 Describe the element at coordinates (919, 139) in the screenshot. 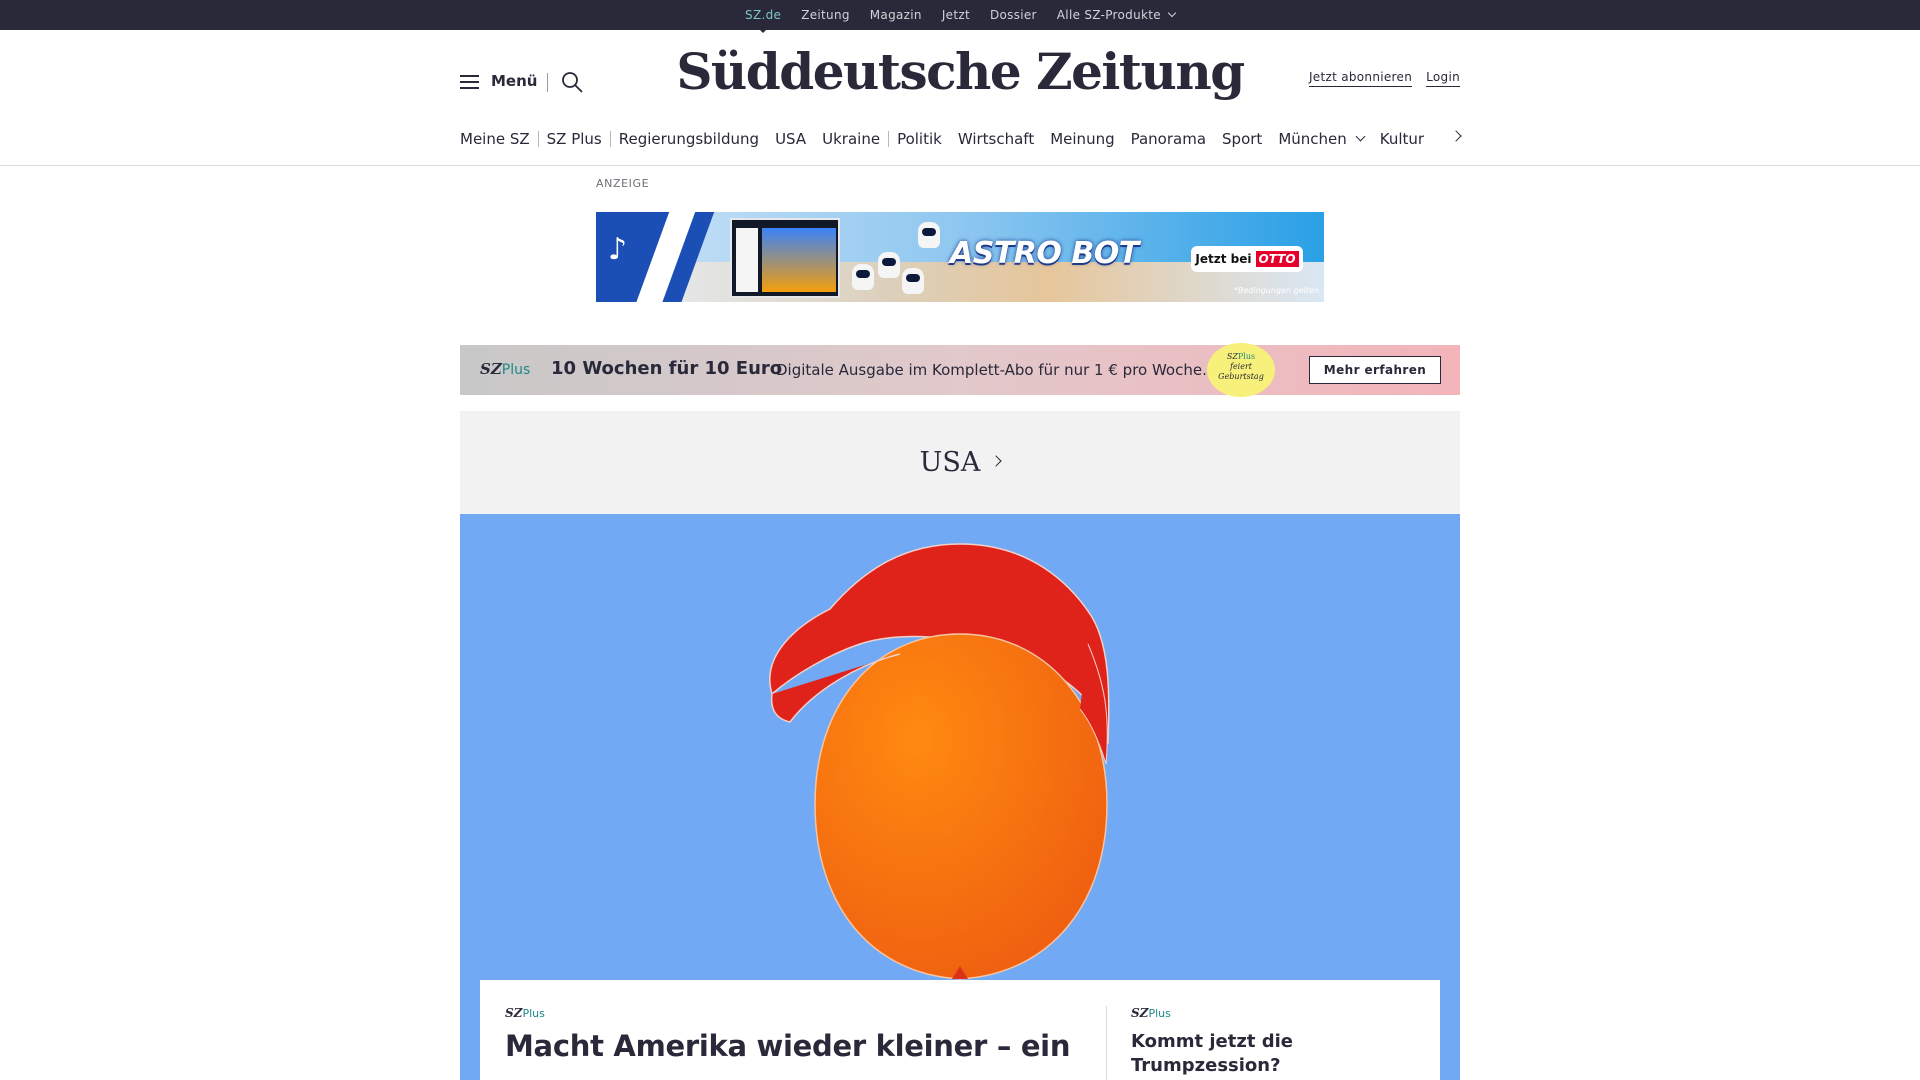

I see `nav-item-politik: Politik` at that location.